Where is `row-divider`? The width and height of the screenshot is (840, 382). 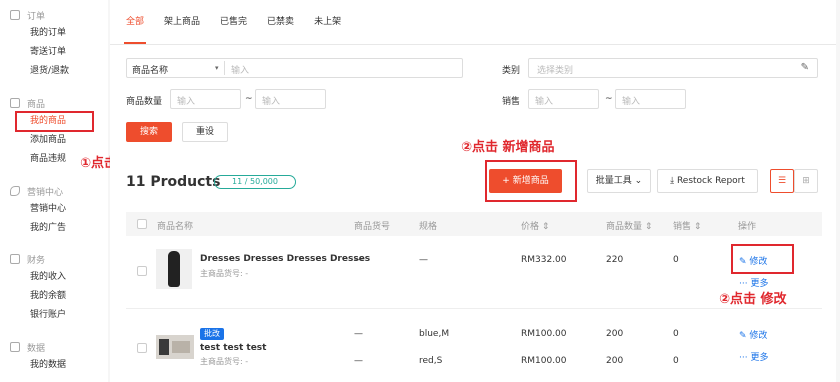 row-divider is located at coordinates (474, 308).